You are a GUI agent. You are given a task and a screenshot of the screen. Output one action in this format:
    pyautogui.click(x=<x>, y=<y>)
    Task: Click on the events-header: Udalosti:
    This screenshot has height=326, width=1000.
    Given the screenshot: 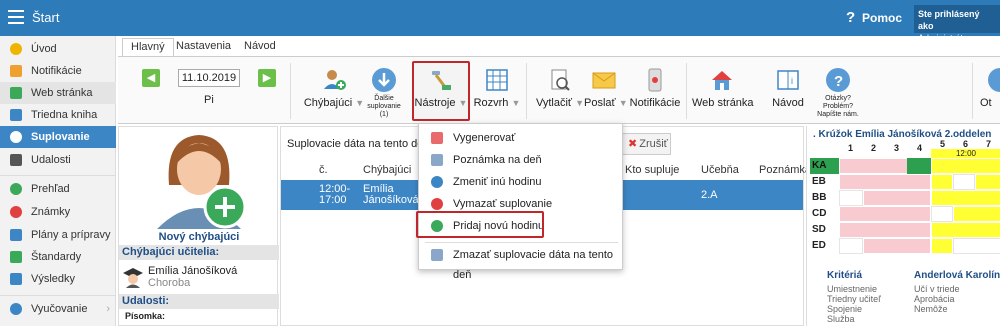 What is the action you would take?
    pyautogui.click(x=199, y=301)
    